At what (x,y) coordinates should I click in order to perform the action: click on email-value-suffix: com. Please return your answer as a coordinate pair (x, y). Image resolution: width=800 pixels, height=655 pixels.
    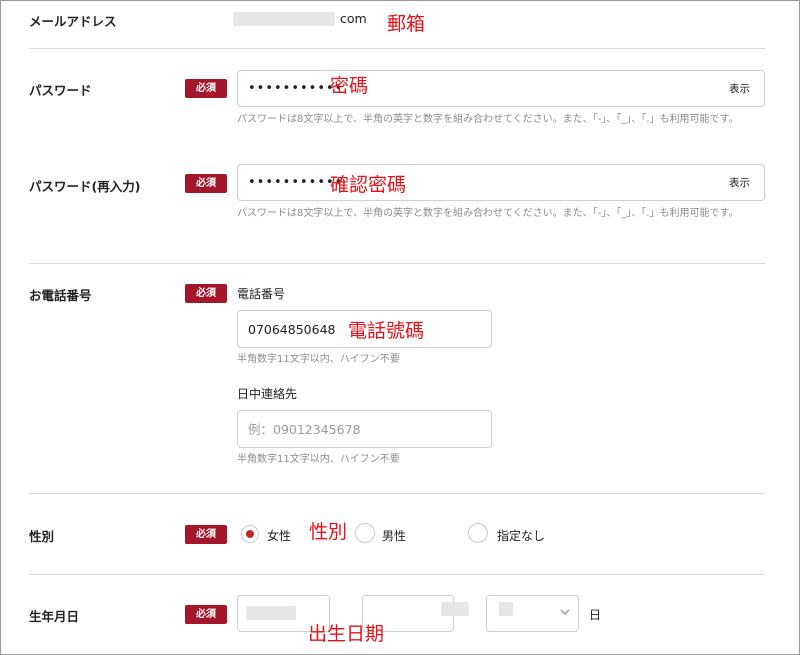
    Looking at the image, I should click on (353, 18).